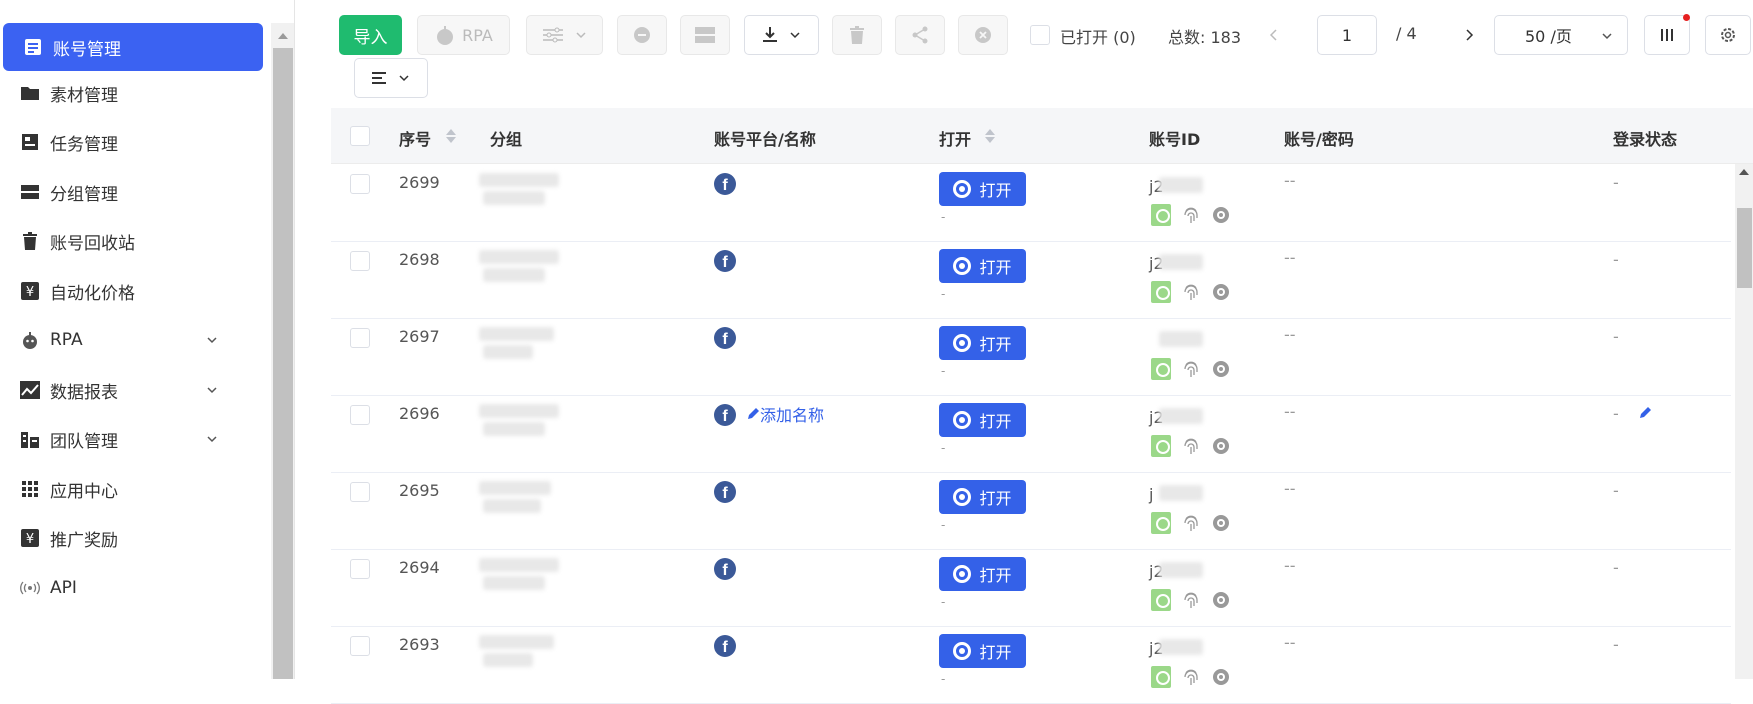 This screenshot has height=704, width=1753. Describe the element at coordinates (1645, 413) in the screenshot. I see `pencil-icon` at that location.